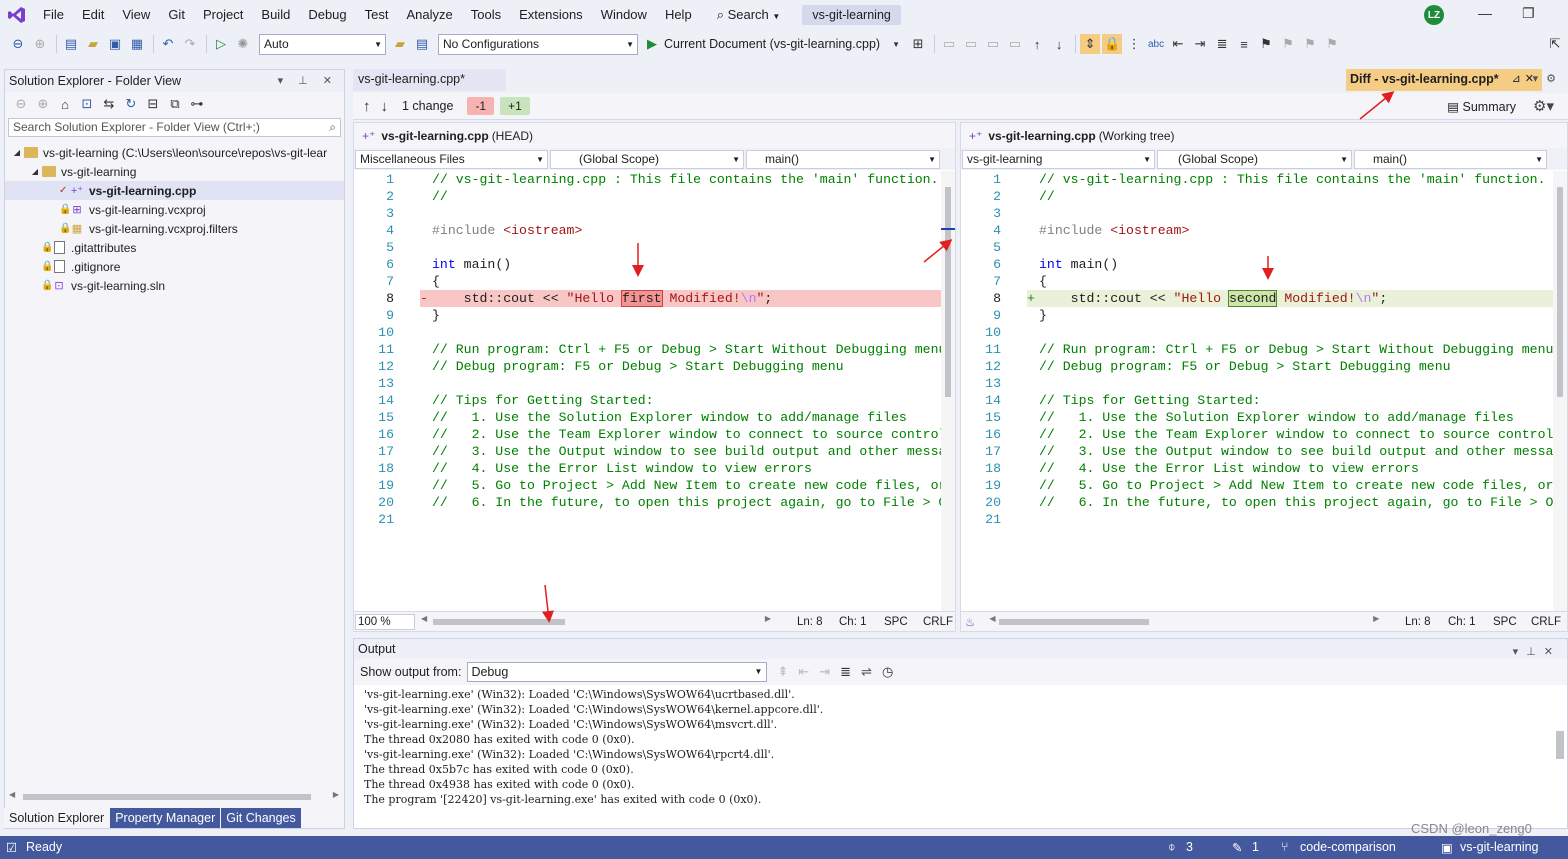  I want to click on code-line: 6 int main(), so click(647, 264).